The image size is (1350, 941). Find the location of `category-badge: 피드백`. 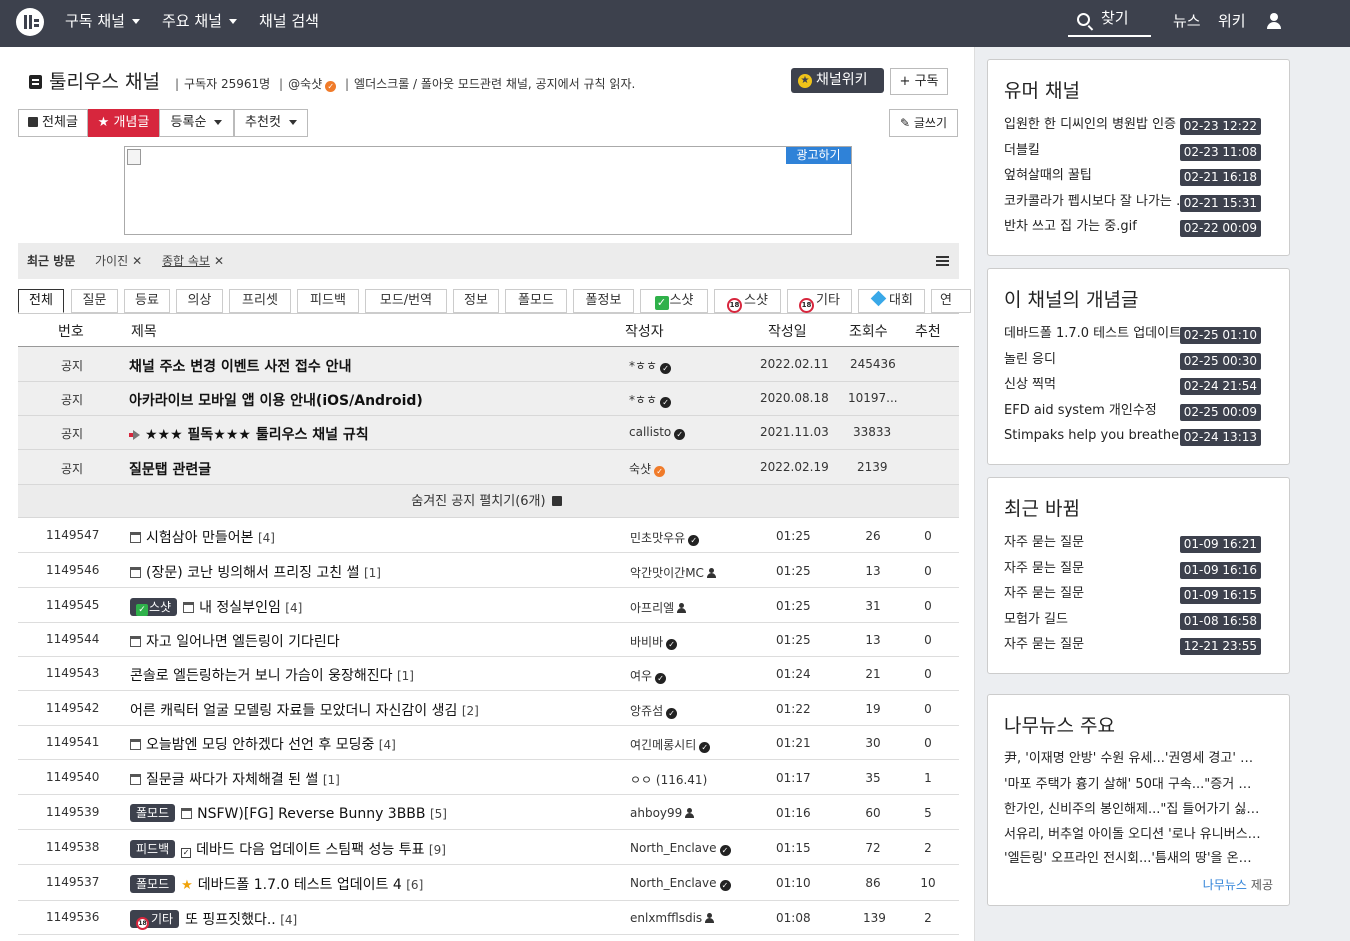

category-badge: 피드백 is located at coordinates (153, 849).